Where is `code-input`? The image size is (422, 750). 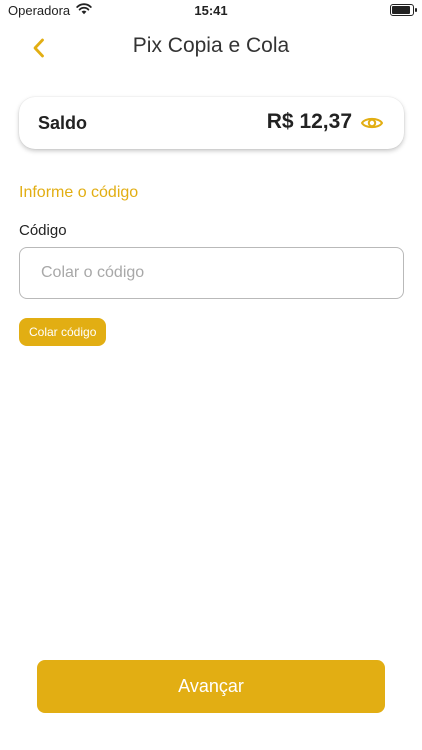 code-input is located at coordinates (211, 273).